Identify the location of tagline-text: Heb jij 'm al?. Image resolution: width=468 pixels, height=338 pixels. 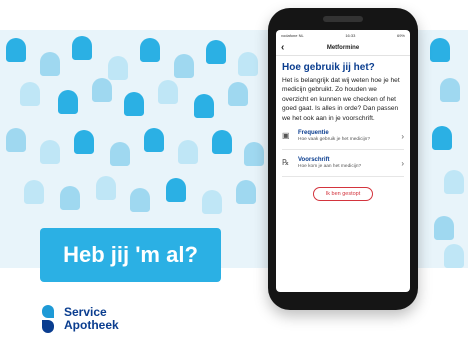
(130, 254).